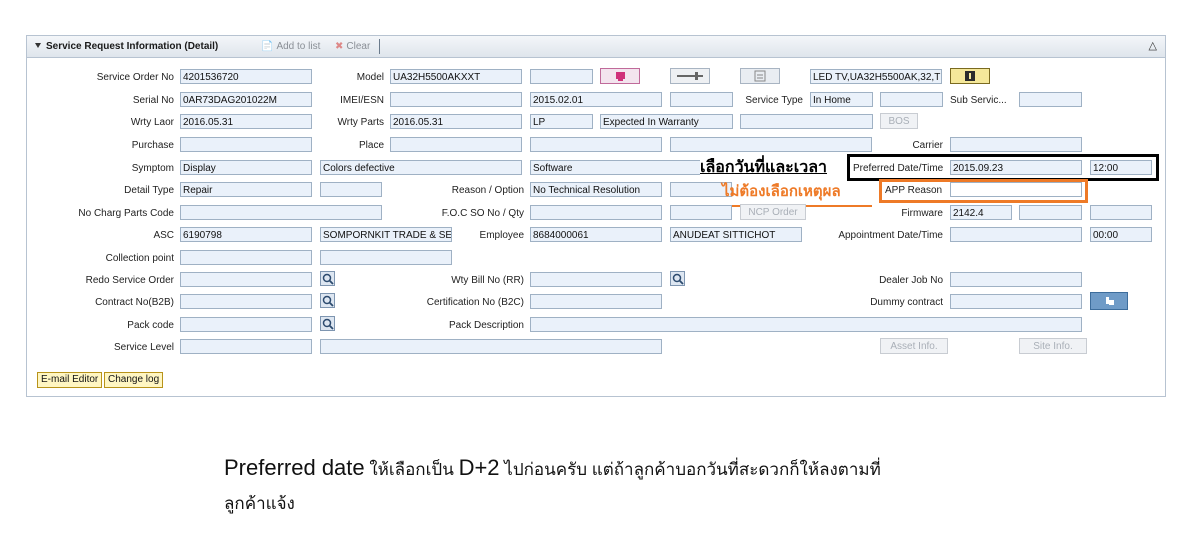  Describe the element at coordinates (596, 99) in the screenshot. I see `date-field: 2015.02.01` at that location.